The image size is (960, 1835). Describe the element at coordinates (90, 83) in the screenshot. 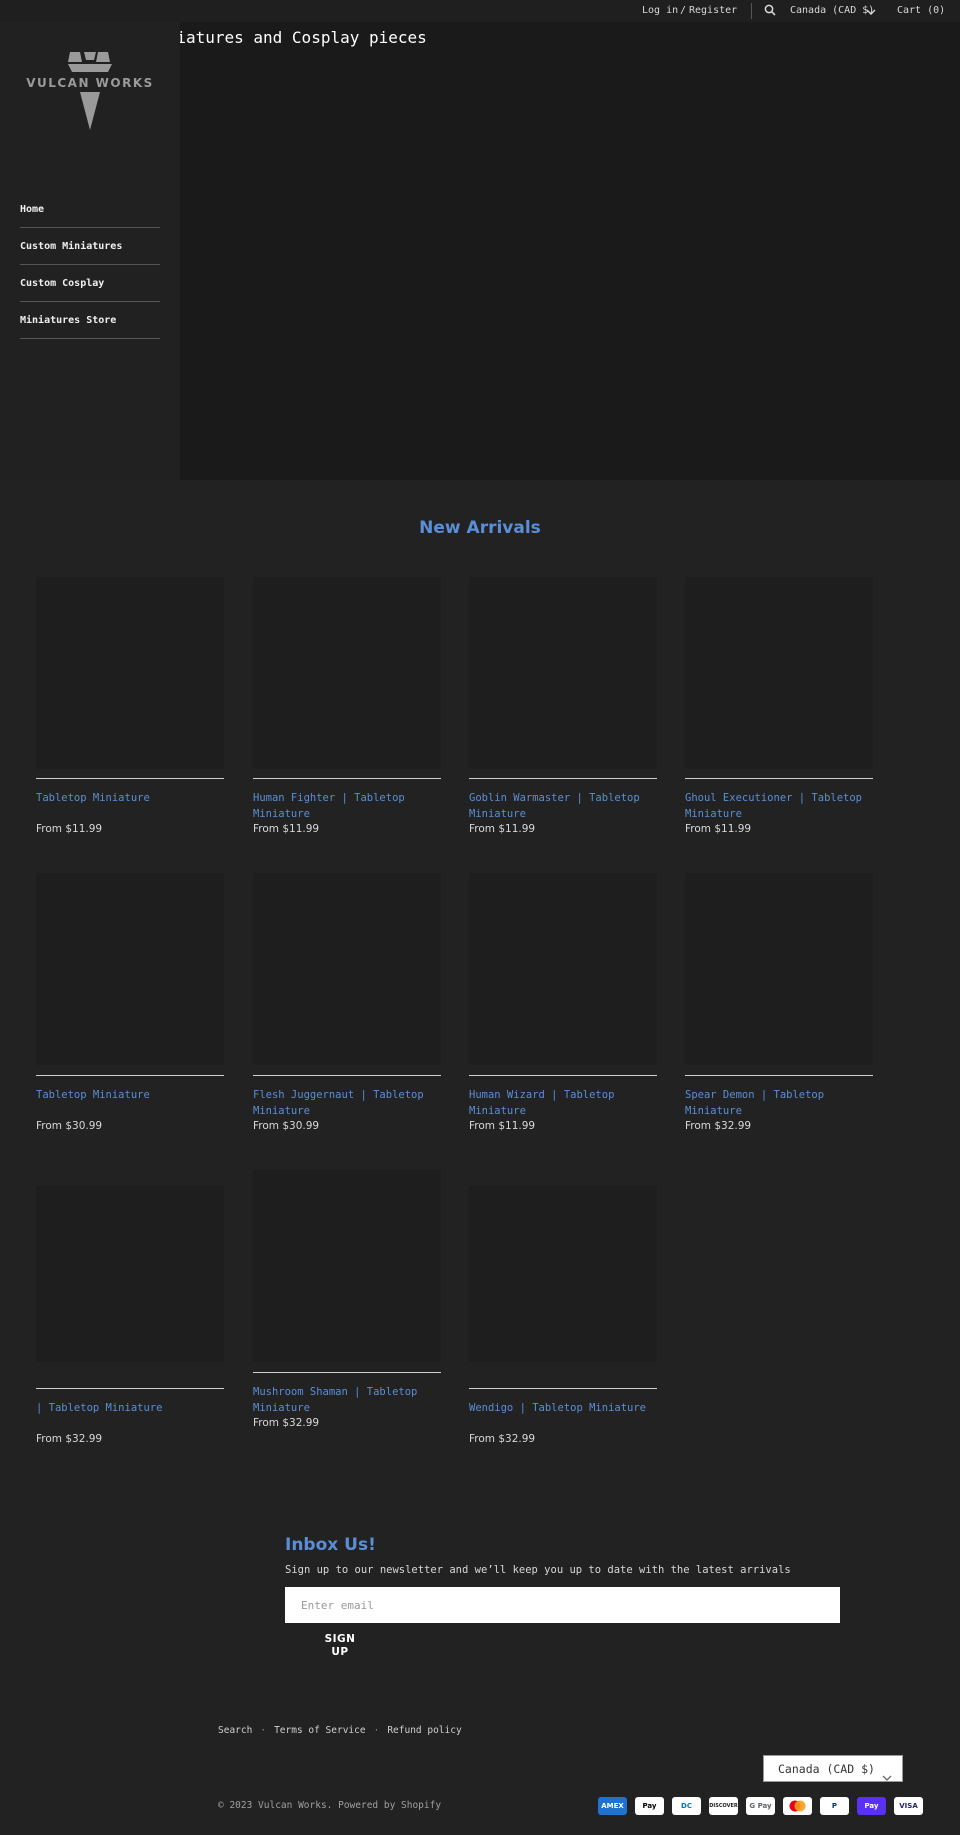

I see `logo-text: VULCAN WORKS` at that location.